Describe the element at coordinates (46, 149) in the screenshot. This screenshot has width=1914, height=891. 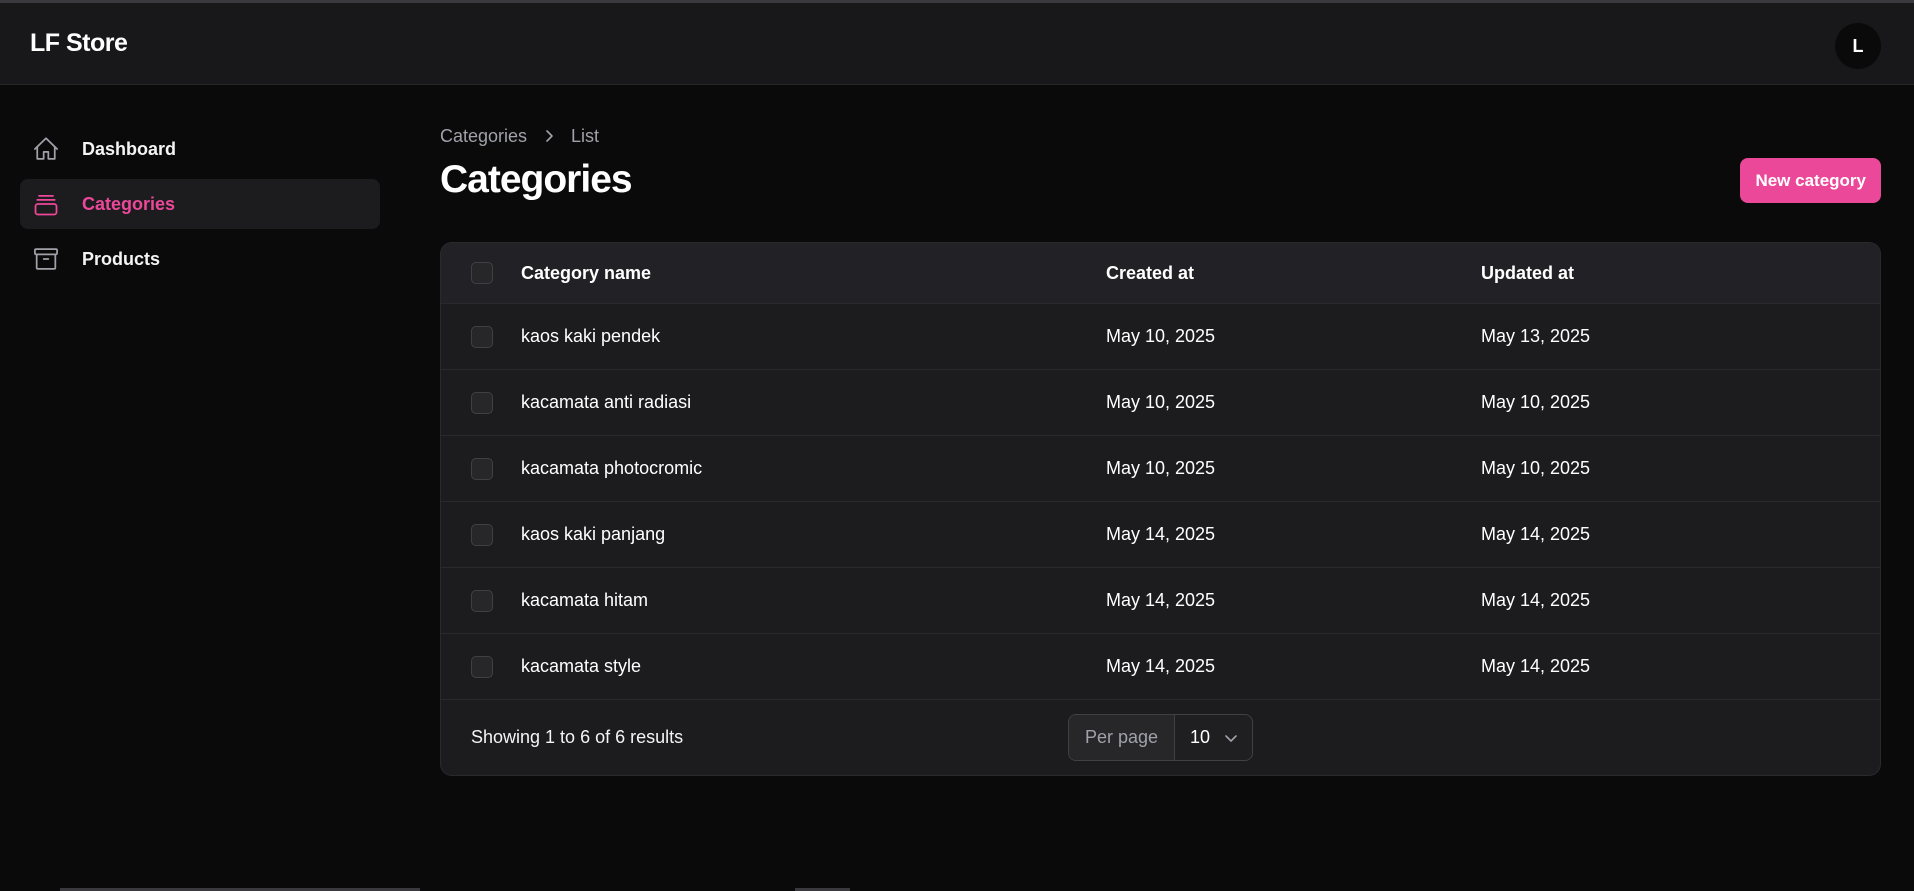
I see `home-icon` at that location.